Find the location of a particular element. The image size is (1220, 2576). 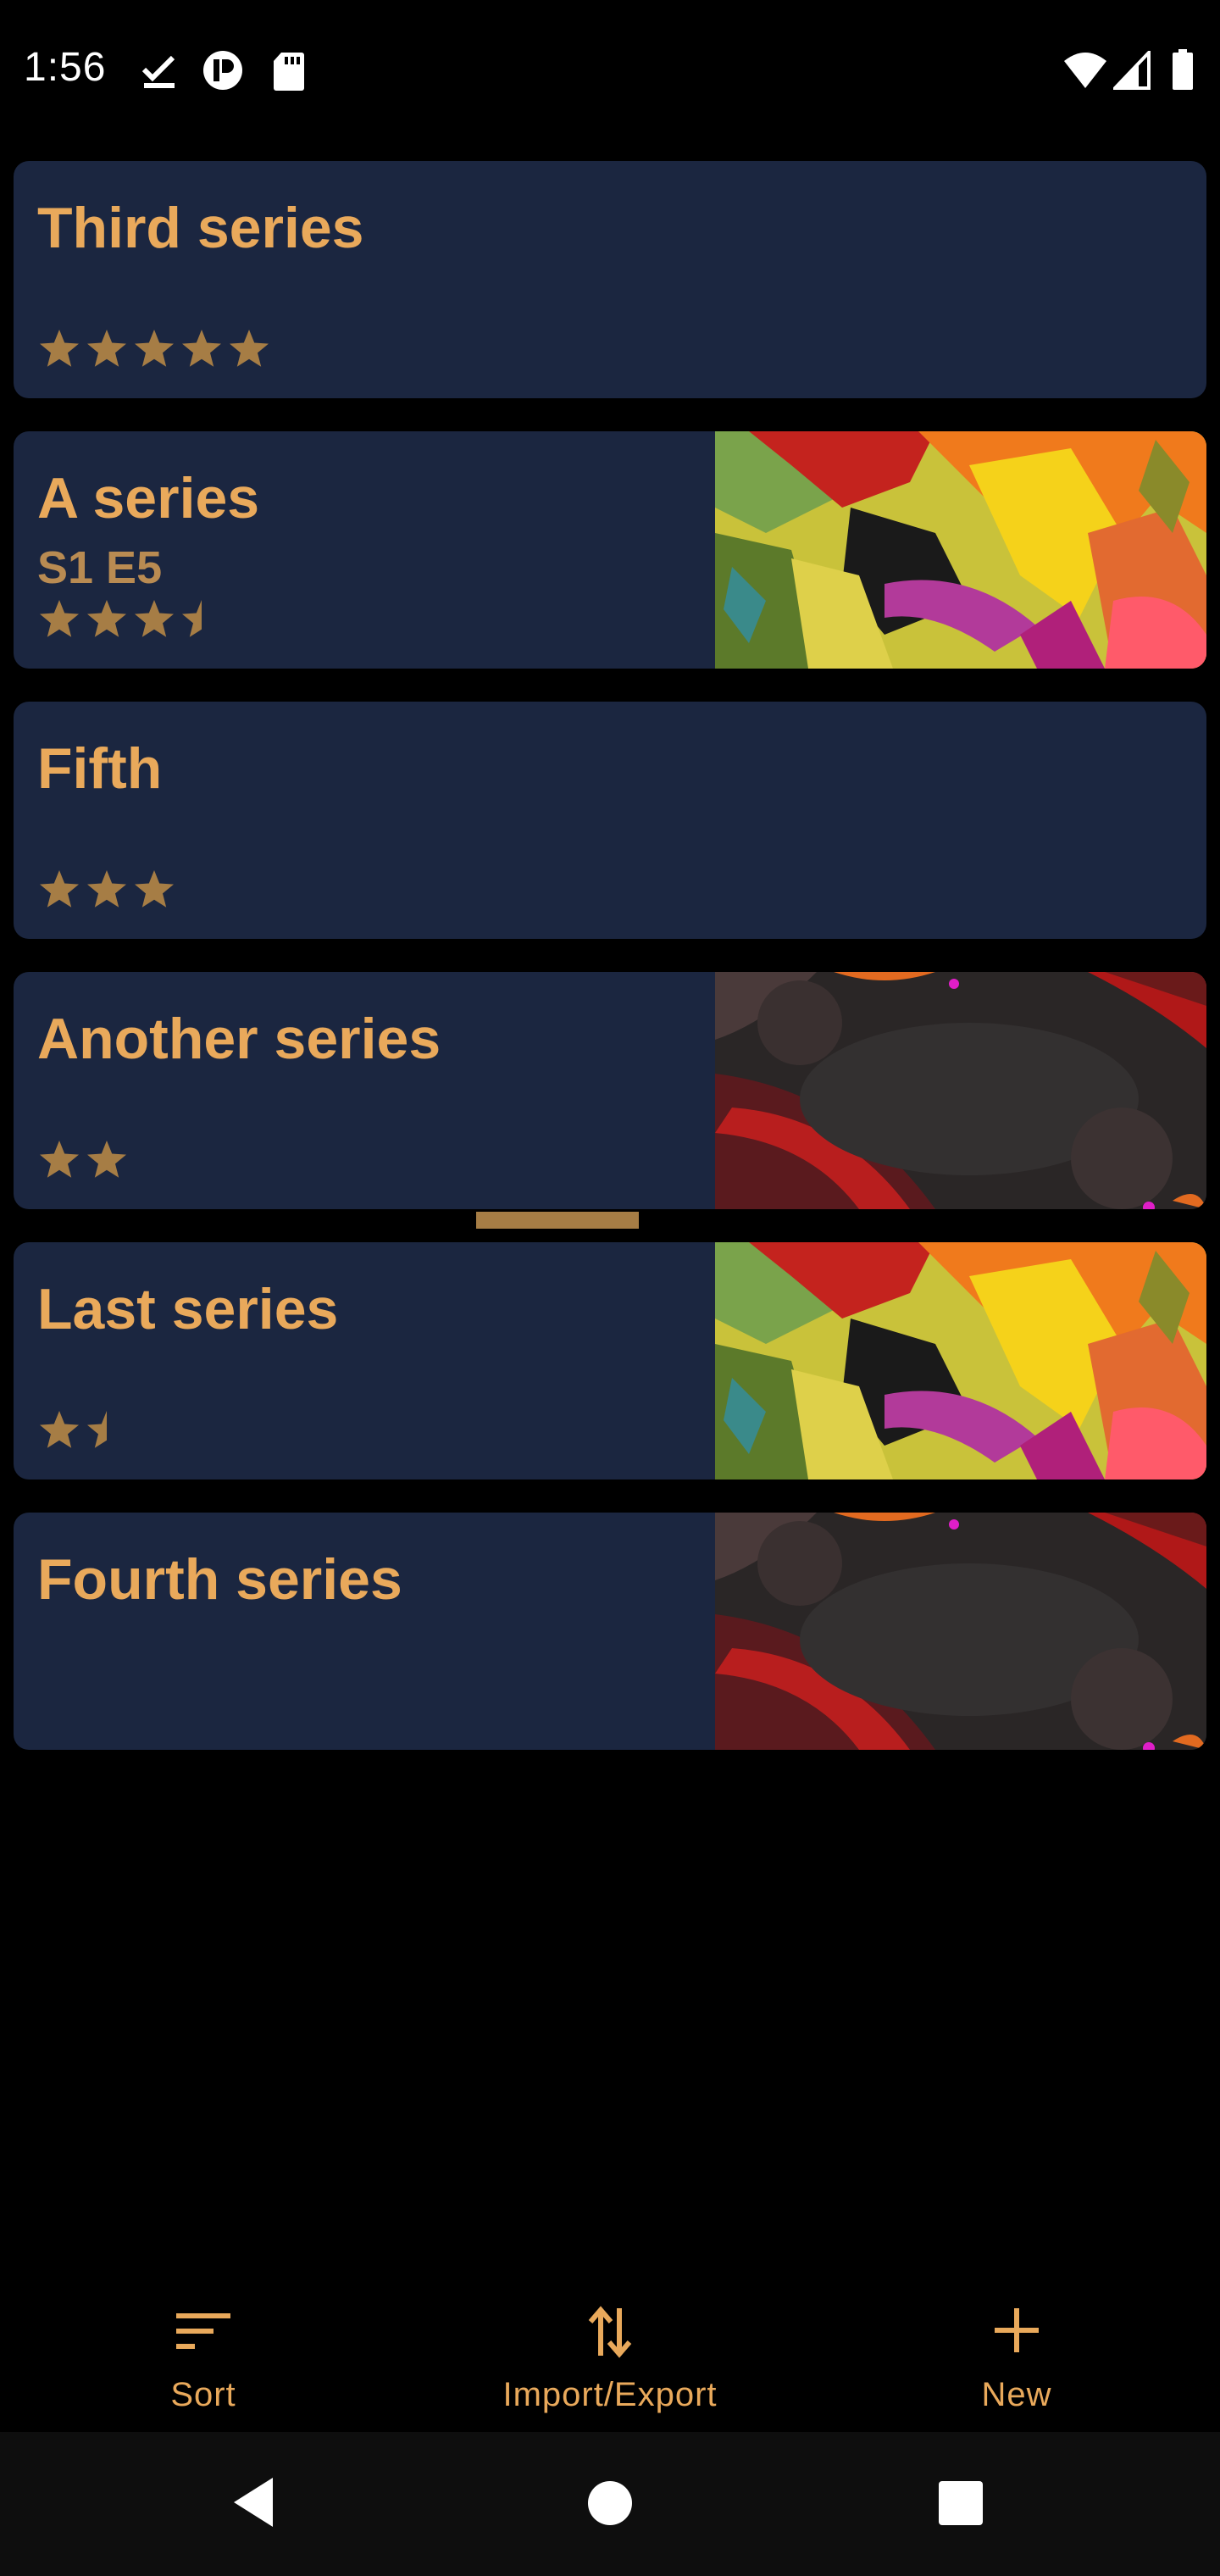

home-icon is located at coordinates (610, 2503).